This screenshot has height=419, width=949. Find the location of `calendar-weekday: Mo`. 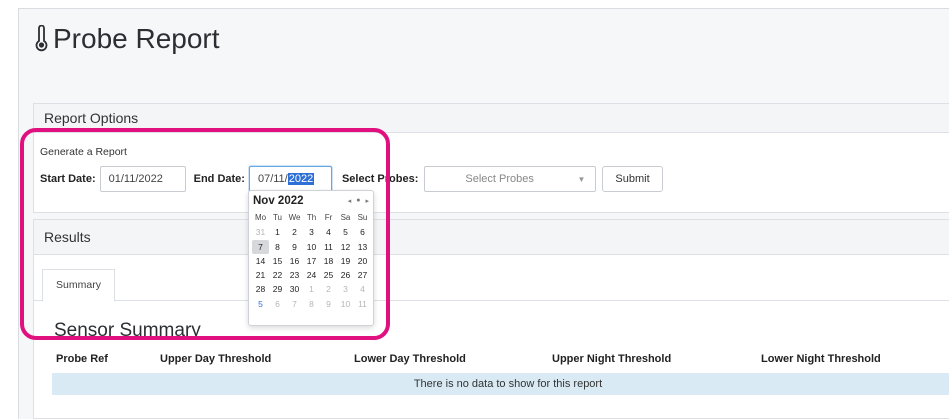

calendar-weekday: Mo is located at coordinates (260, 217).